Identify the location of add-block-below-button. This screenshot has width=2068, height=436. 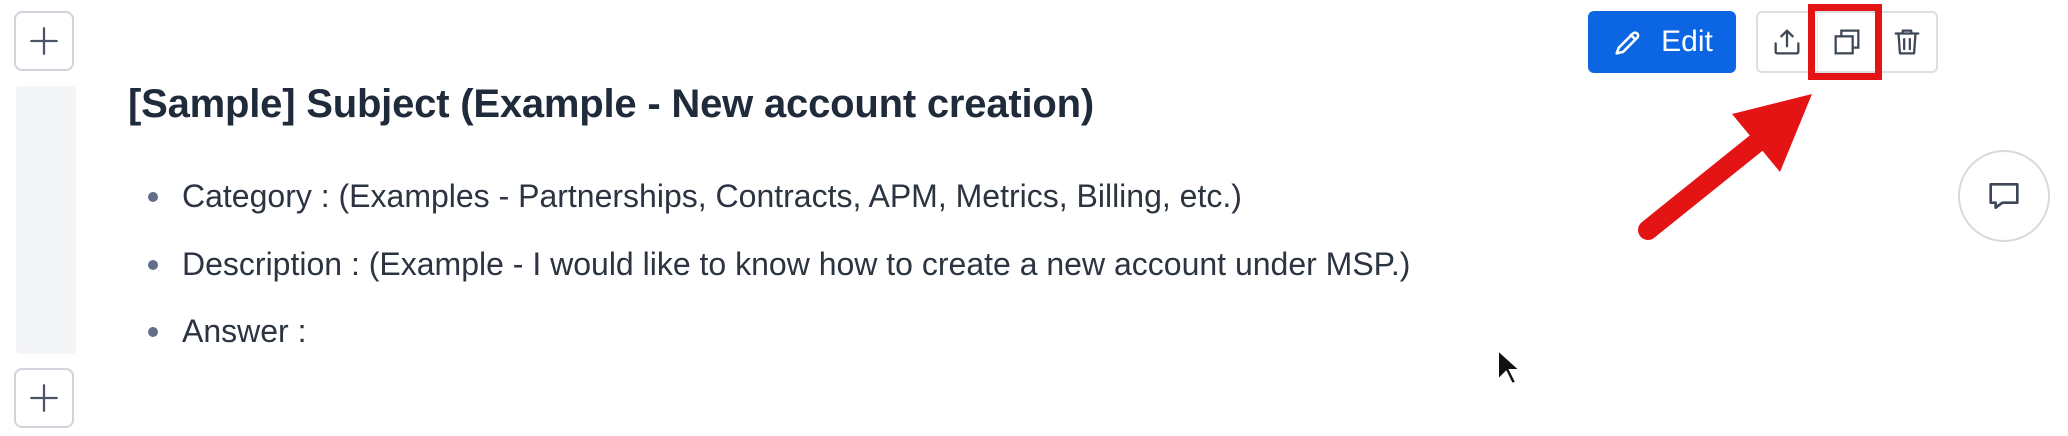
(44, 398).